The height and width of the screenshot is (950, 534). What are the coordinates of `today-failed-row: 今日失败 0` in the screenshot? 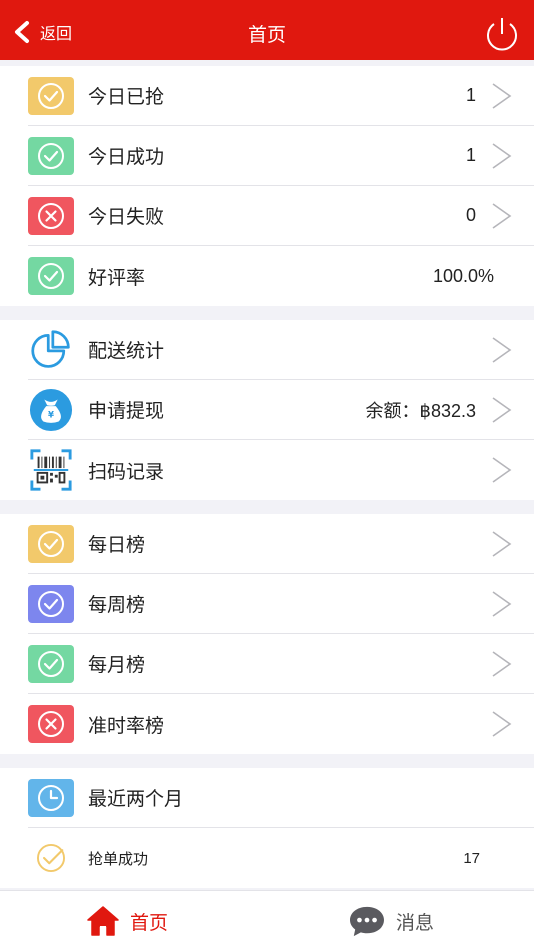 It's located at (281, 216).